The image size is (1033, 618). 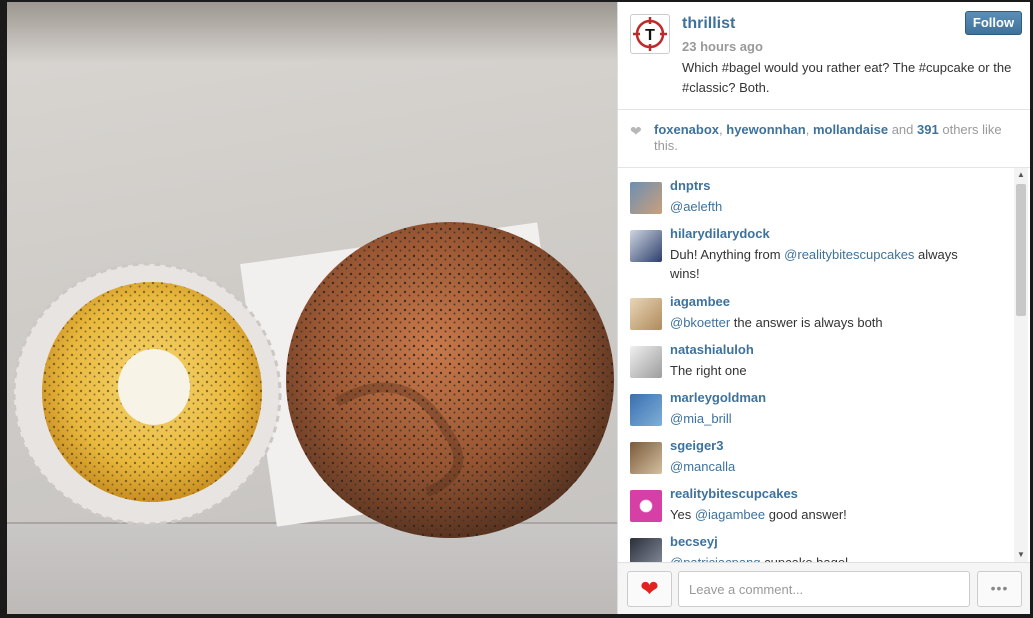 I want to click on mention-link: @mancalla, so click(x=702, y=466).